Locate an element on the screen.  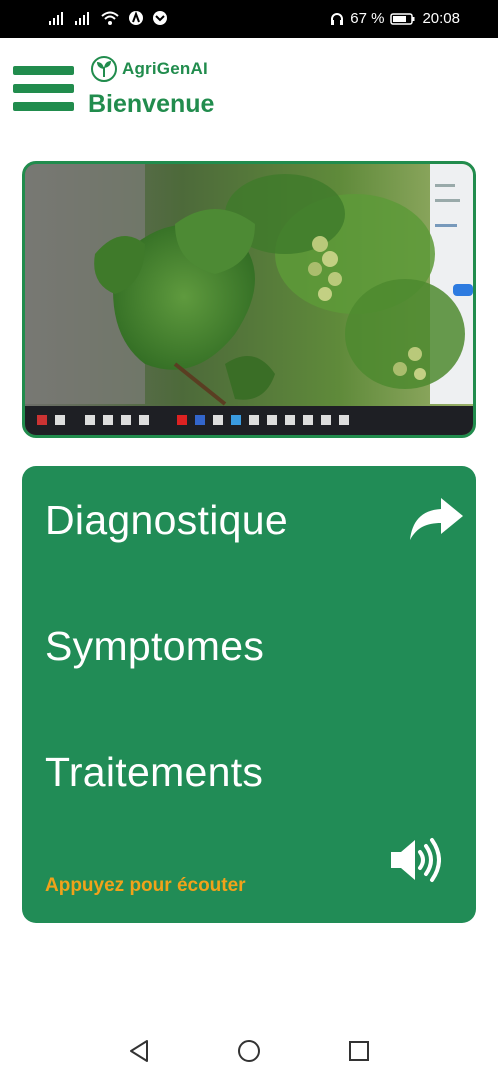
speaker-icon is located at coordinates (415, 860).